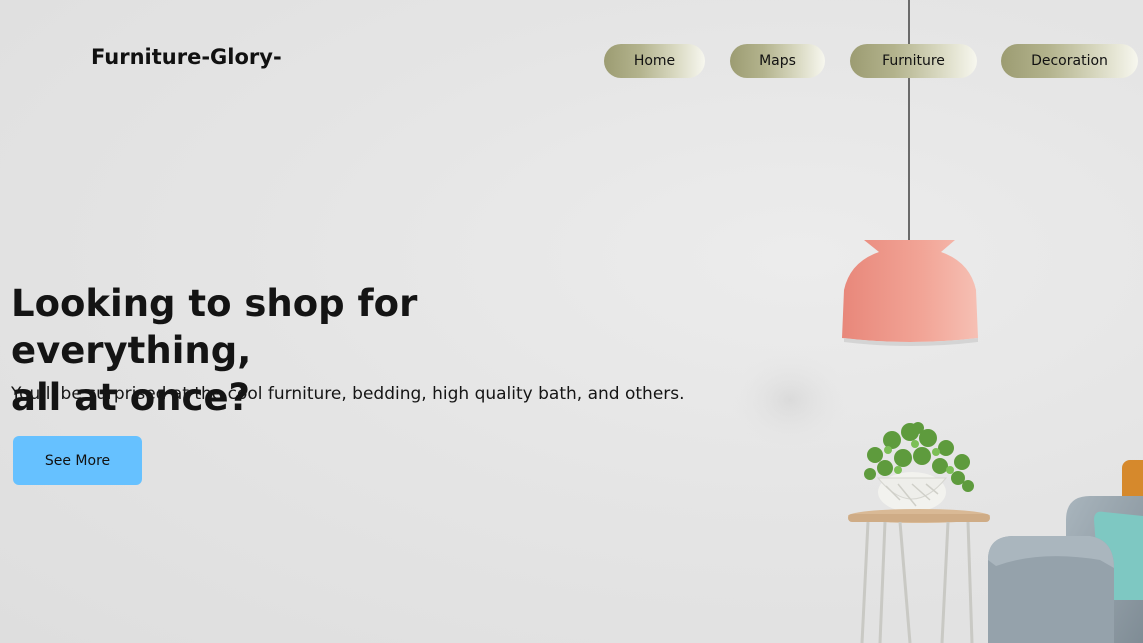 This screenshot has width=1143, height=643. Describe the element at coordinates (777, 61) in the screenshot. I see `nav-maps-button: Maps` at that location.